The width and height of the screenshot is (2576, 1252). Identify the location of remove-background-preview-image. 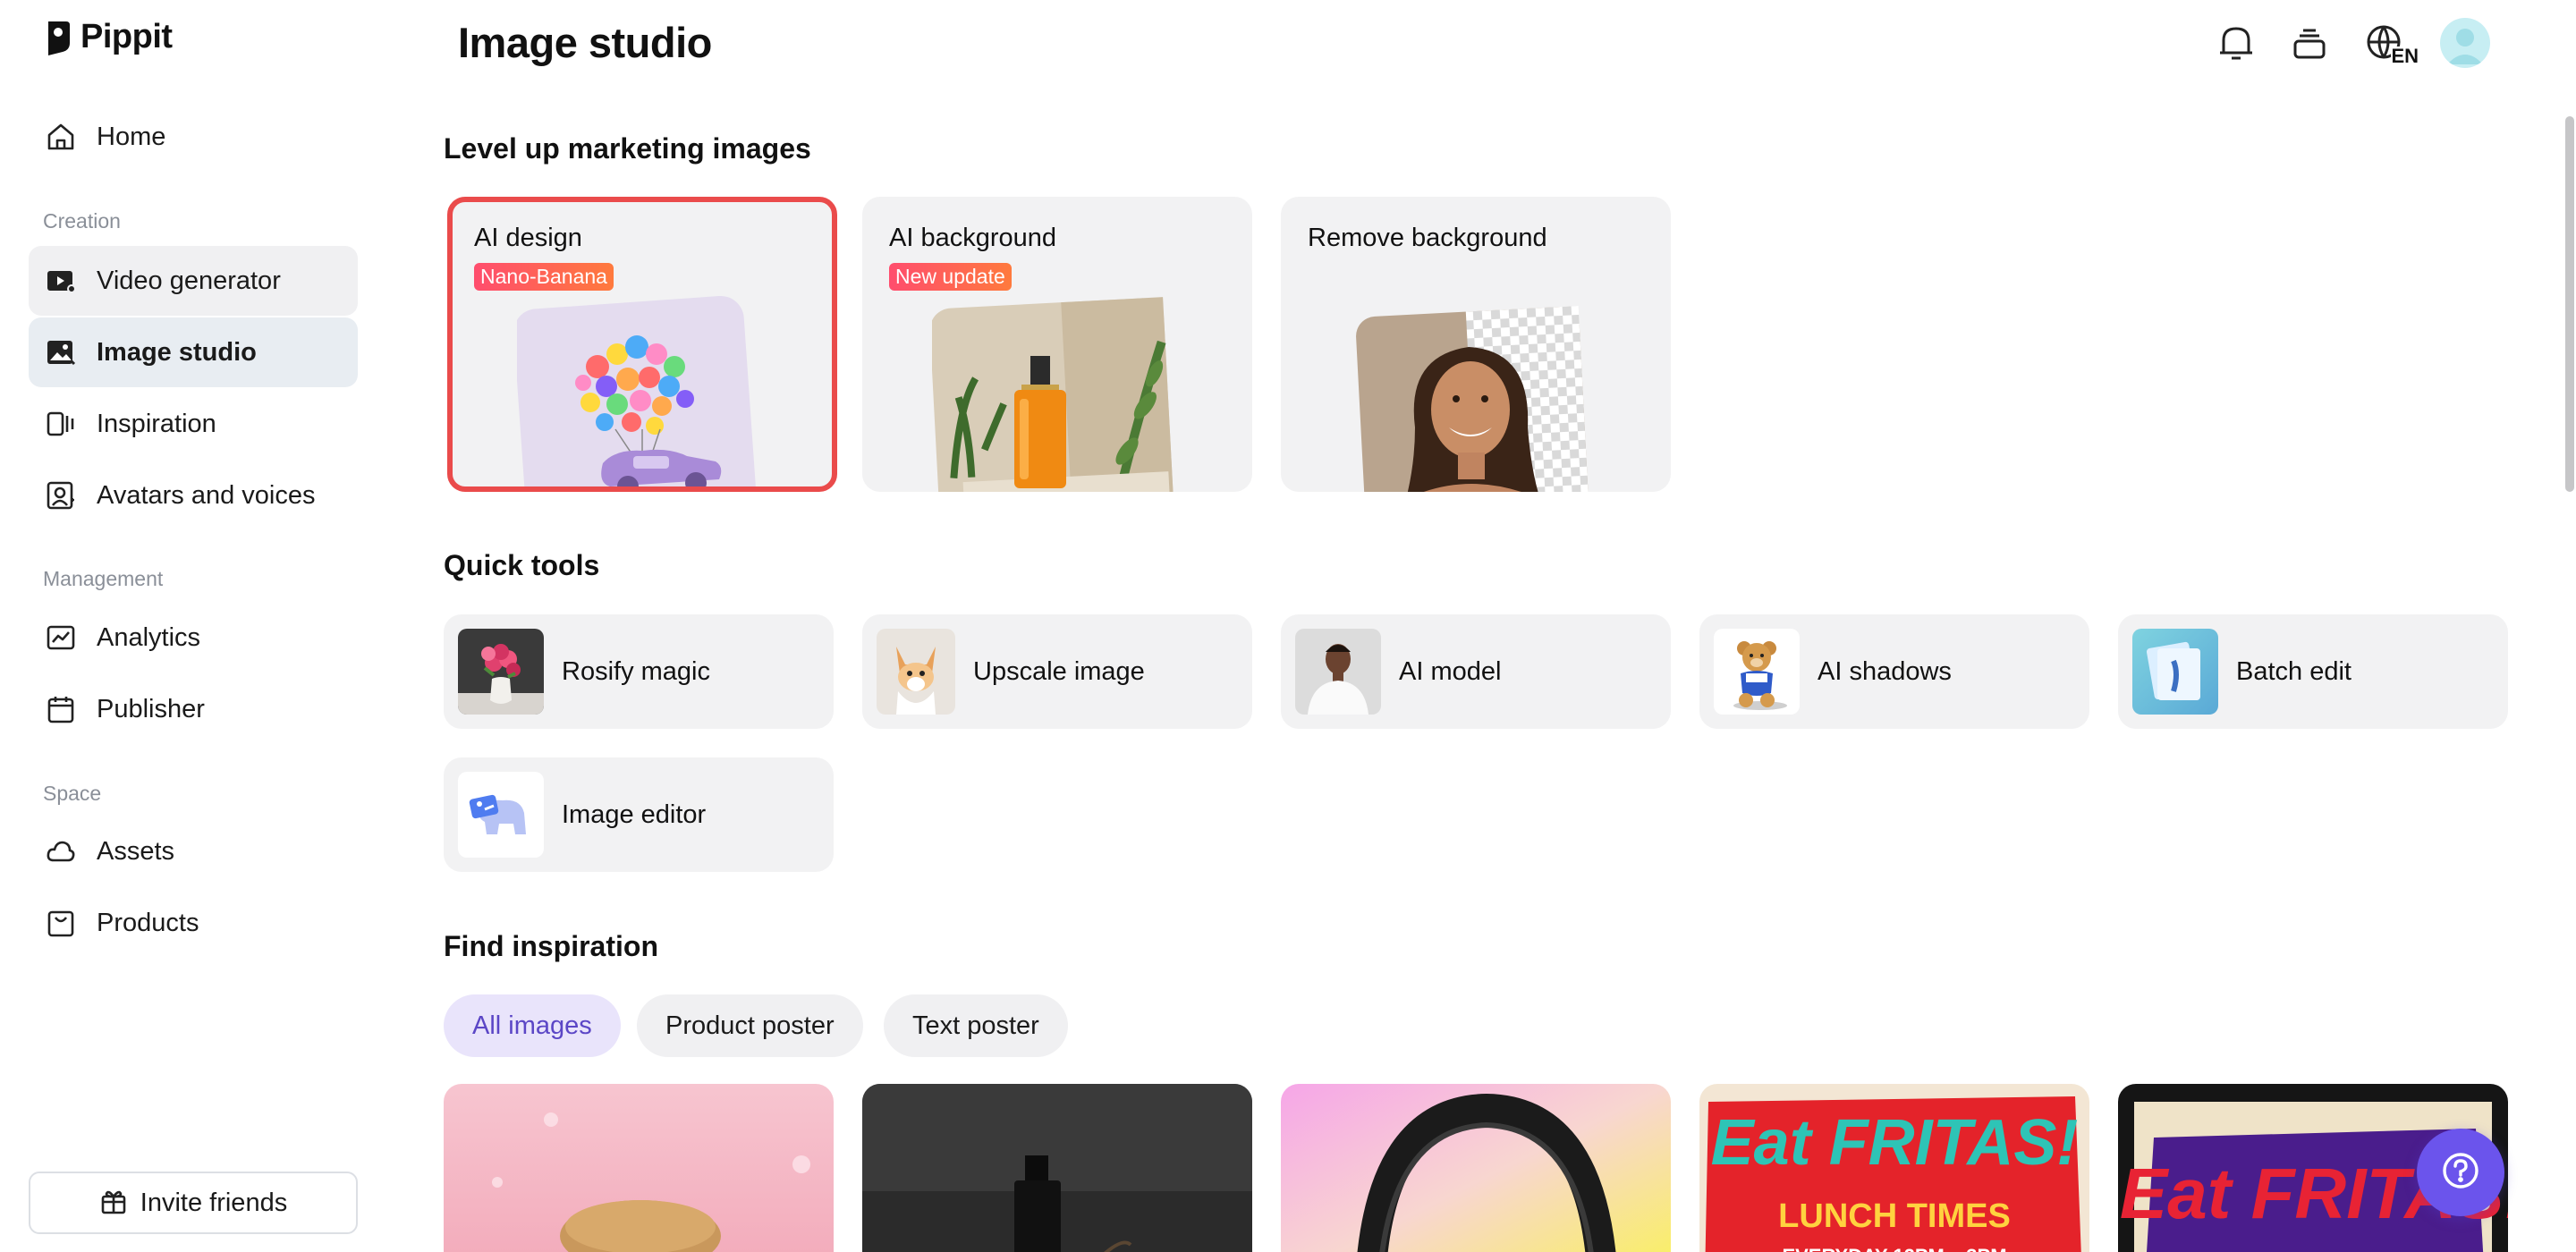
(1472, 398).